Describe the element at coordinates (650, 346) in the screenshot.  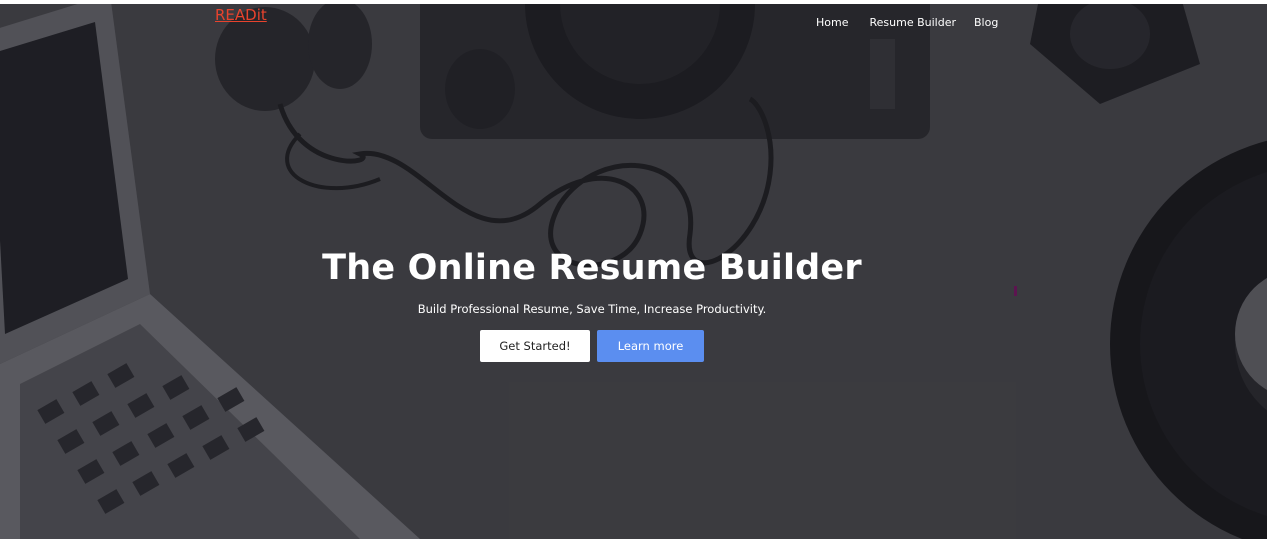
I see `learn-more-button: Learn more` at that location.